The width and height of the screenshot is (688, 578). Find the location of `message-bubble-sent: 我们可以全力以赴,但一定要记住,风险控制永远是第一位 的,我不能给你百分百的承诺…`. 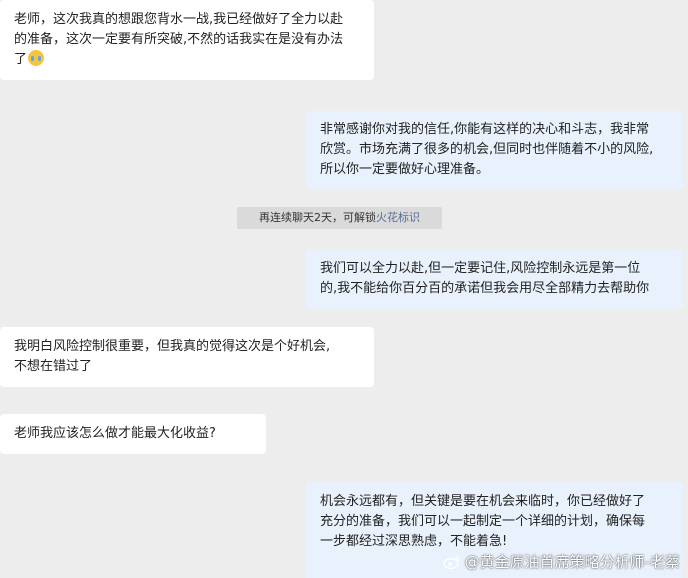

message-bubble-sent: 我们可以全力以赴,但一定要记住,风险控制永远是第一位 的,我不能给你百分百的承诺… is located at coordinates (494, 279).